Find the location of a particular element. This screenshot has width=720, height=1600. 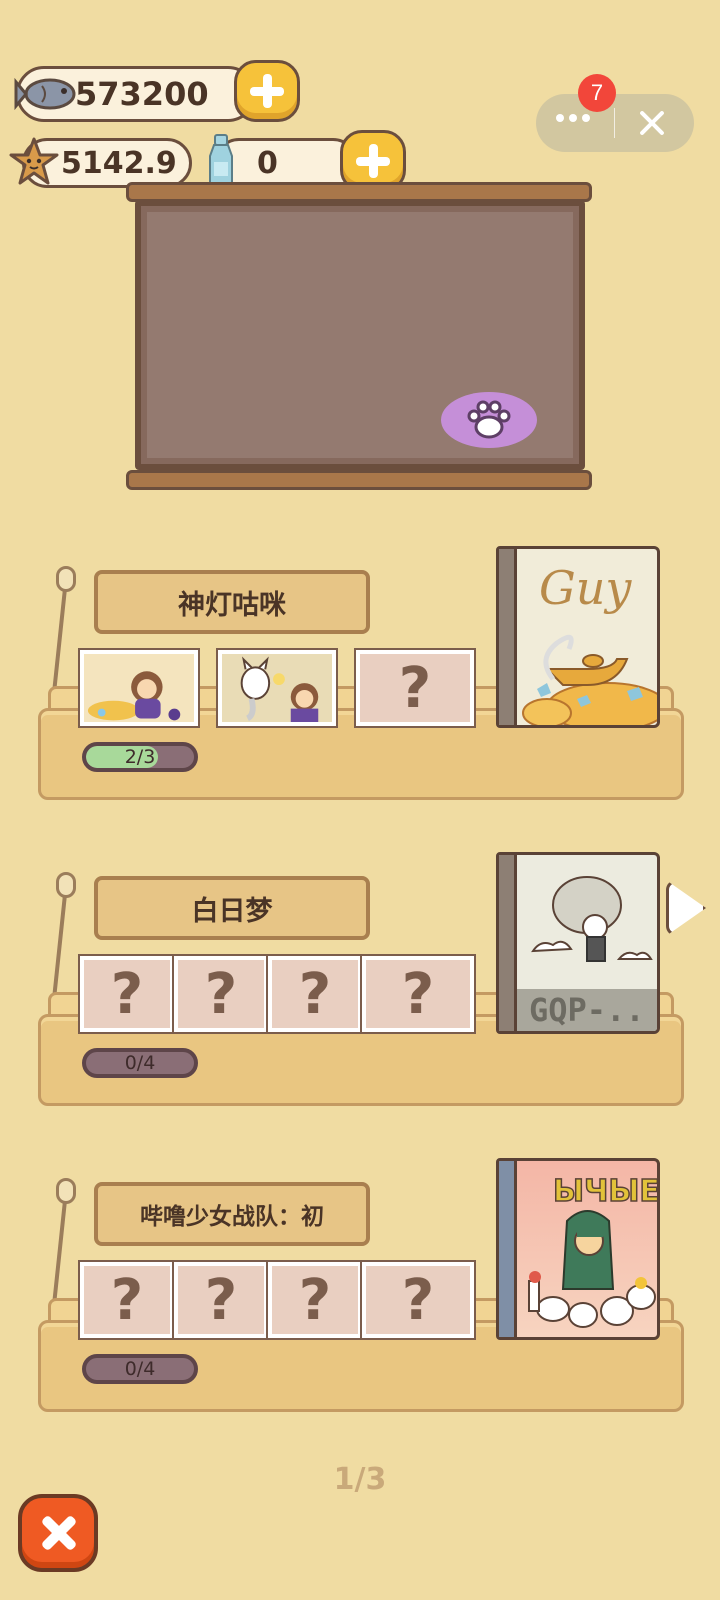

shelf-title: 白日梦 is located at coordinates (232, 911).